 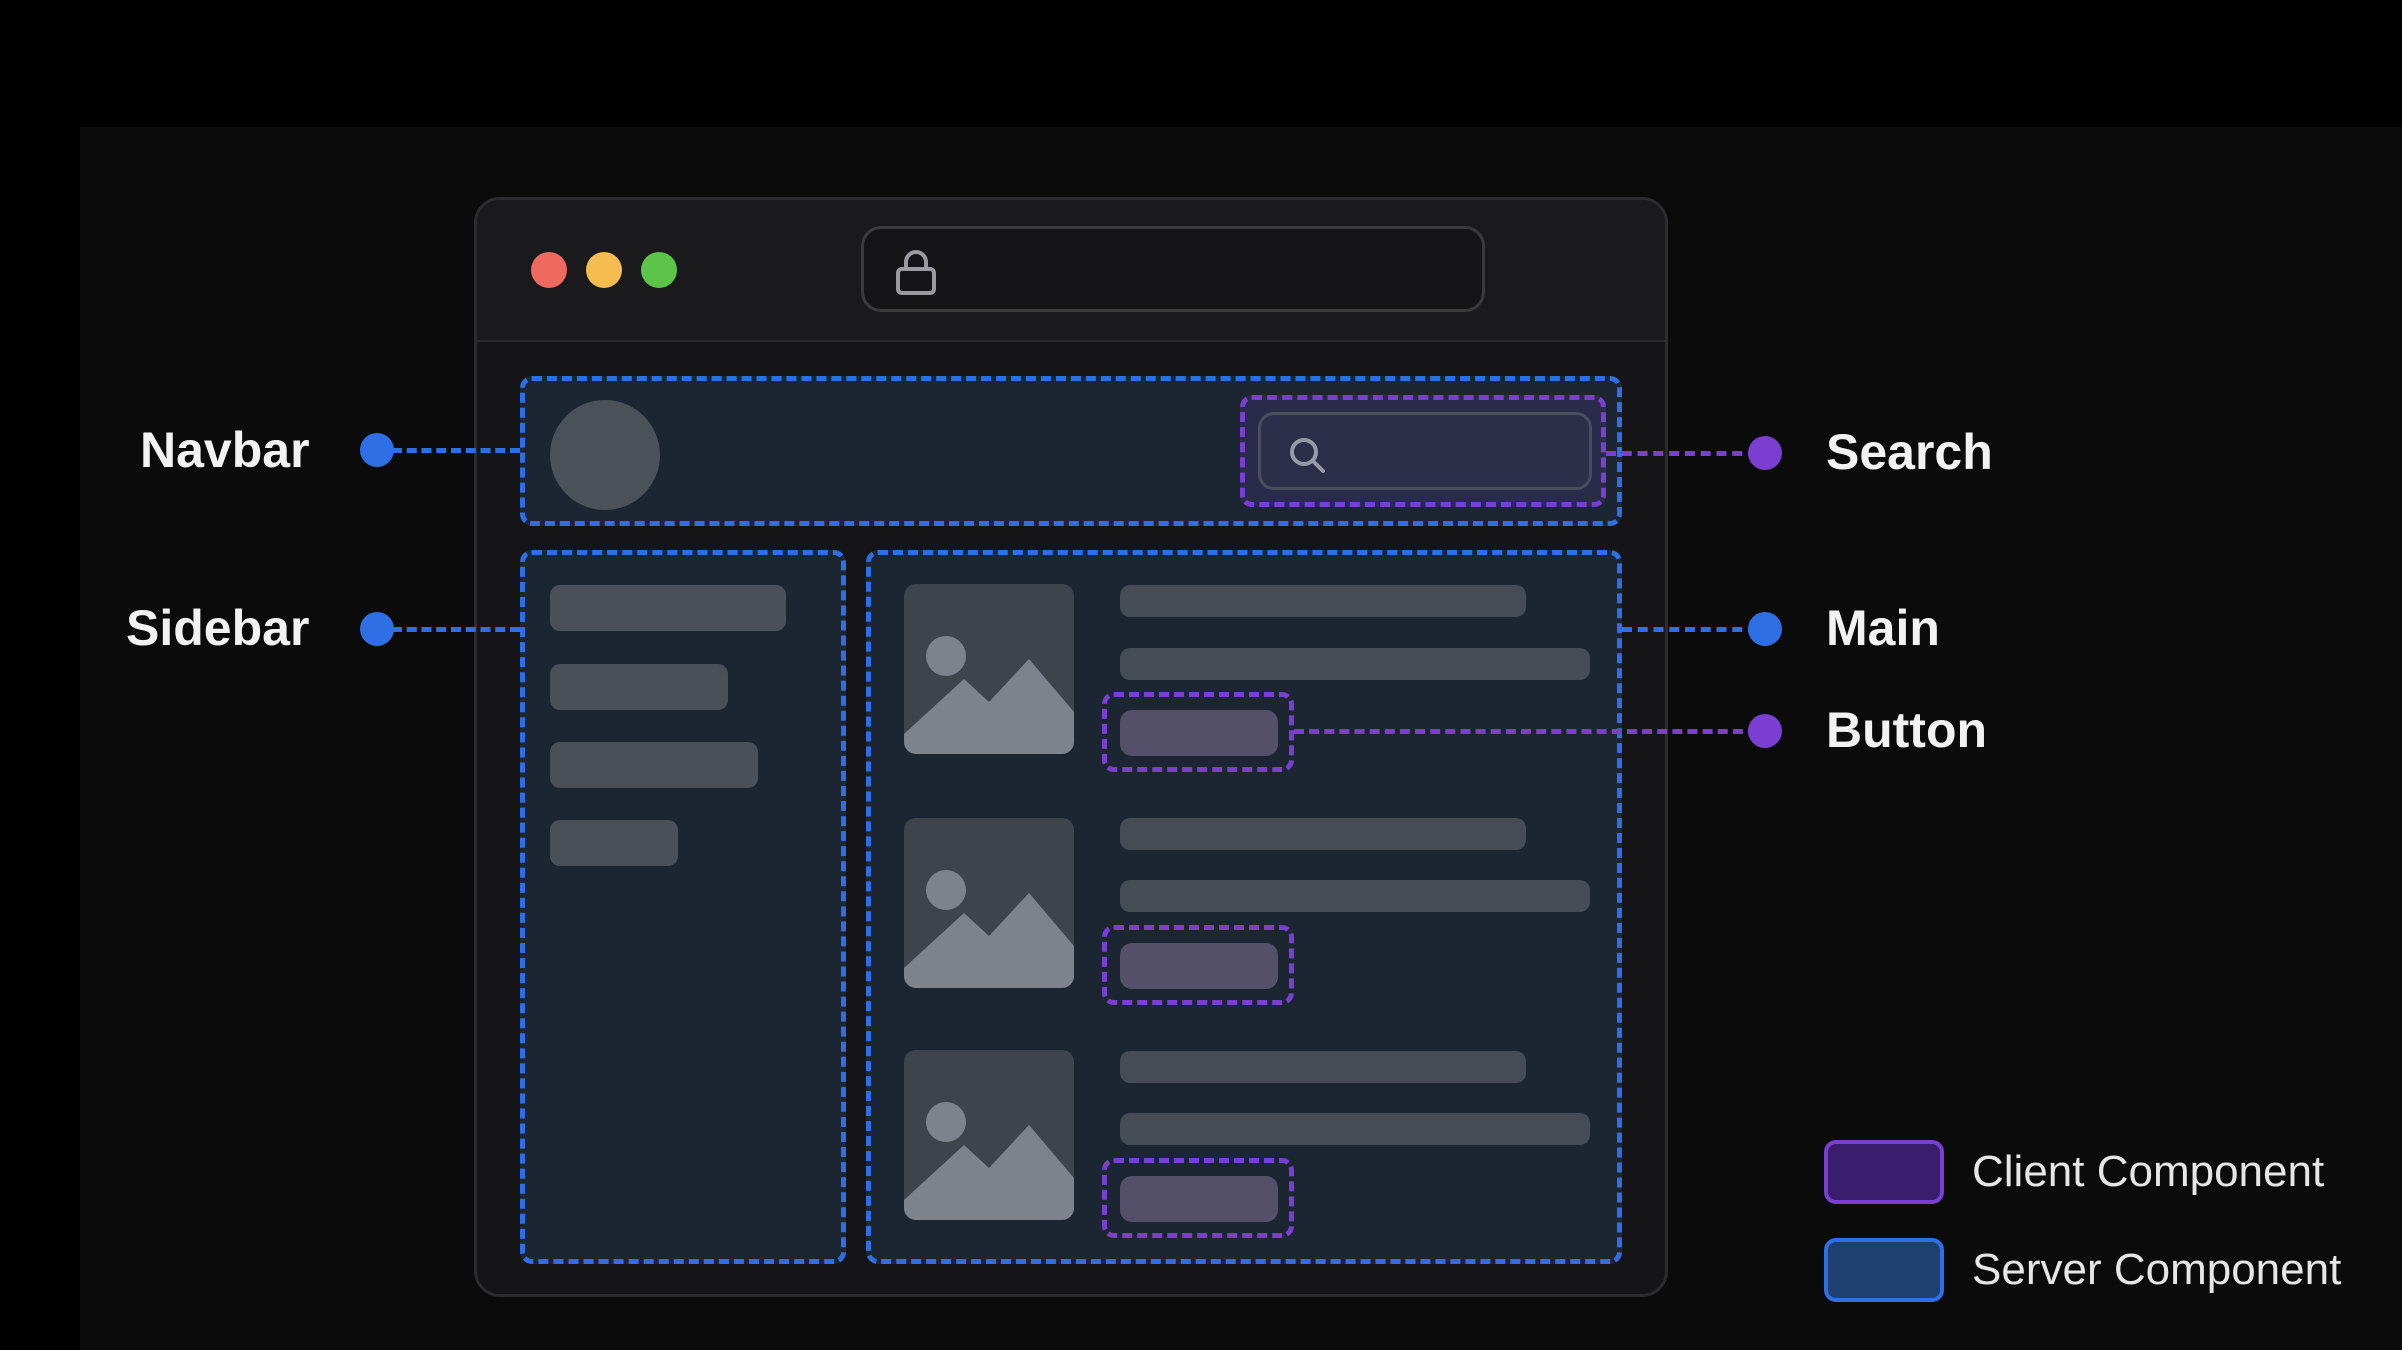 I want to click on main-label: Main, so click(x=1883, y=628).